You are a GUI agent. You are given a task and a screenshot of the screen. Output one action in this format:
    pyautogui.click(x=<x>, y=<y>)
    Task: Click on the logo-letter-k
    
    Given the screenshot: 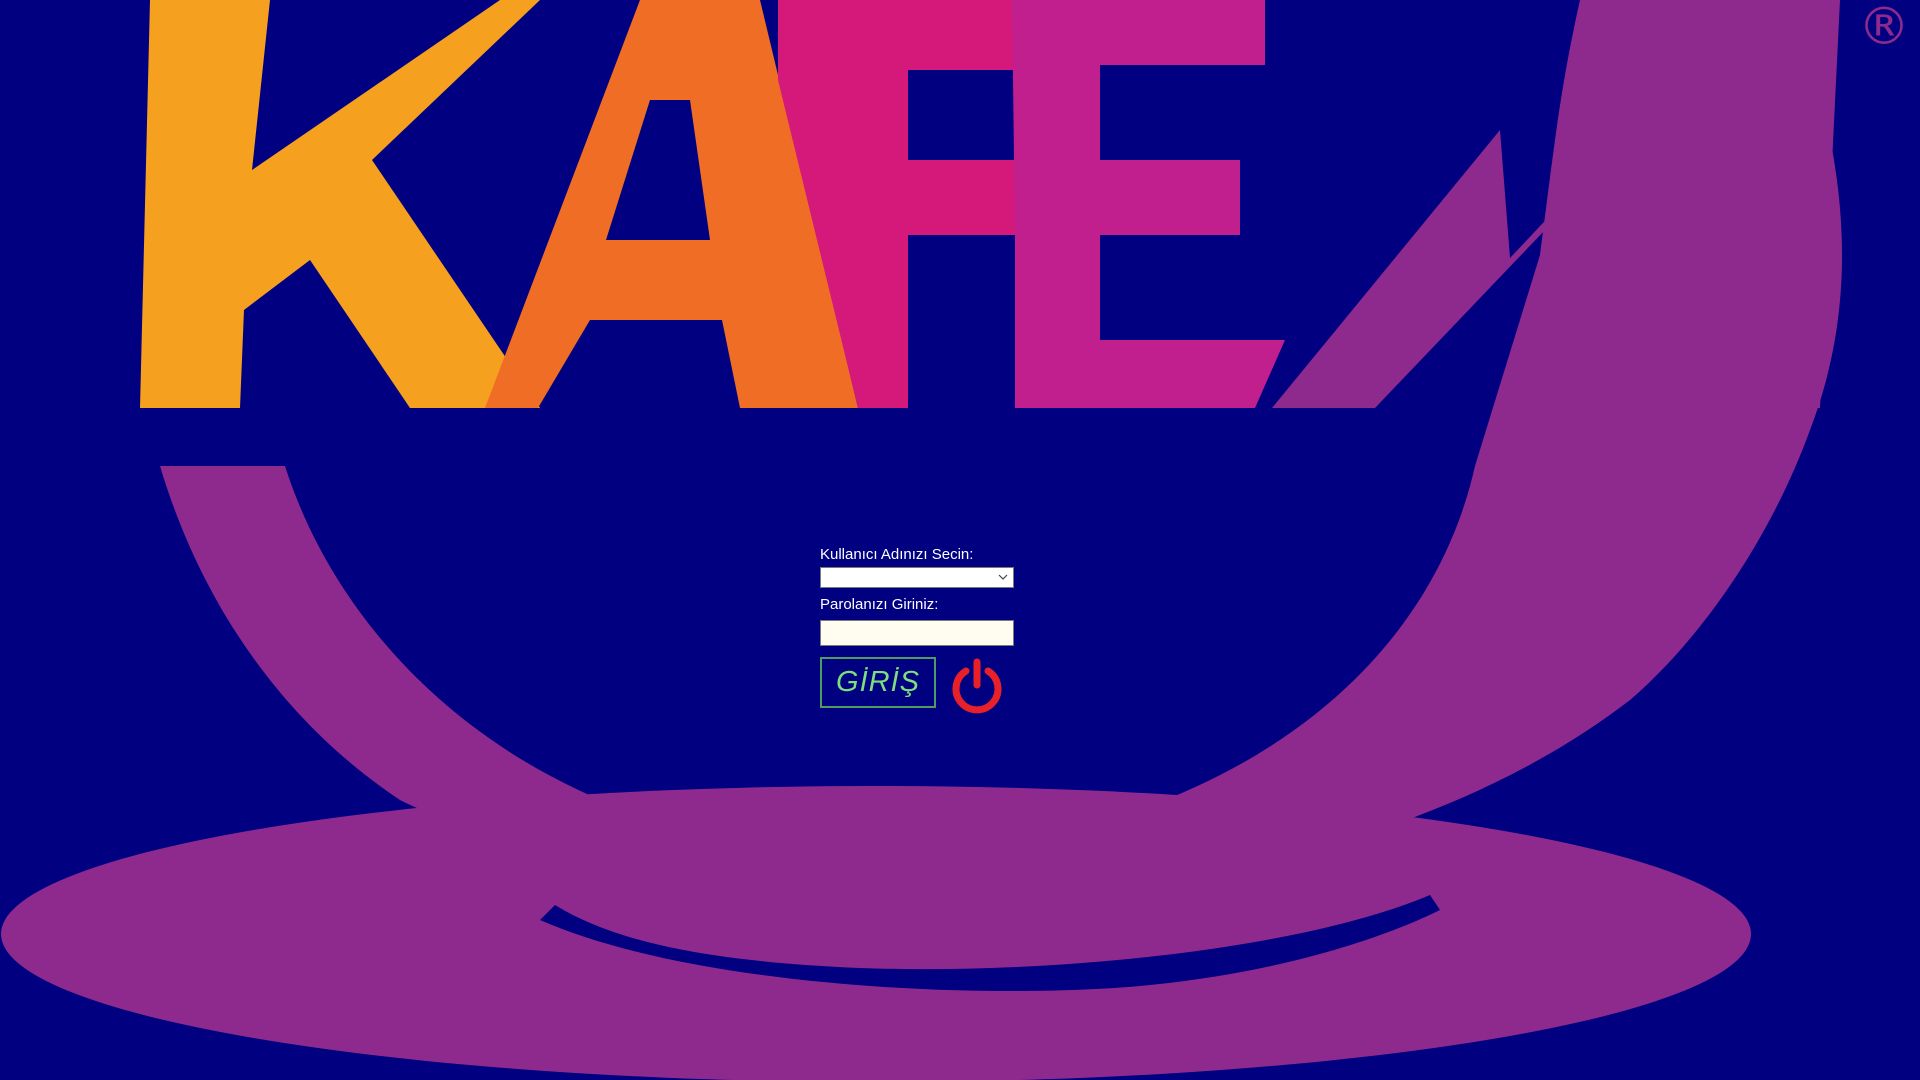 What is the action you would take?
    pyautogui.click(x=340, y=204)
    